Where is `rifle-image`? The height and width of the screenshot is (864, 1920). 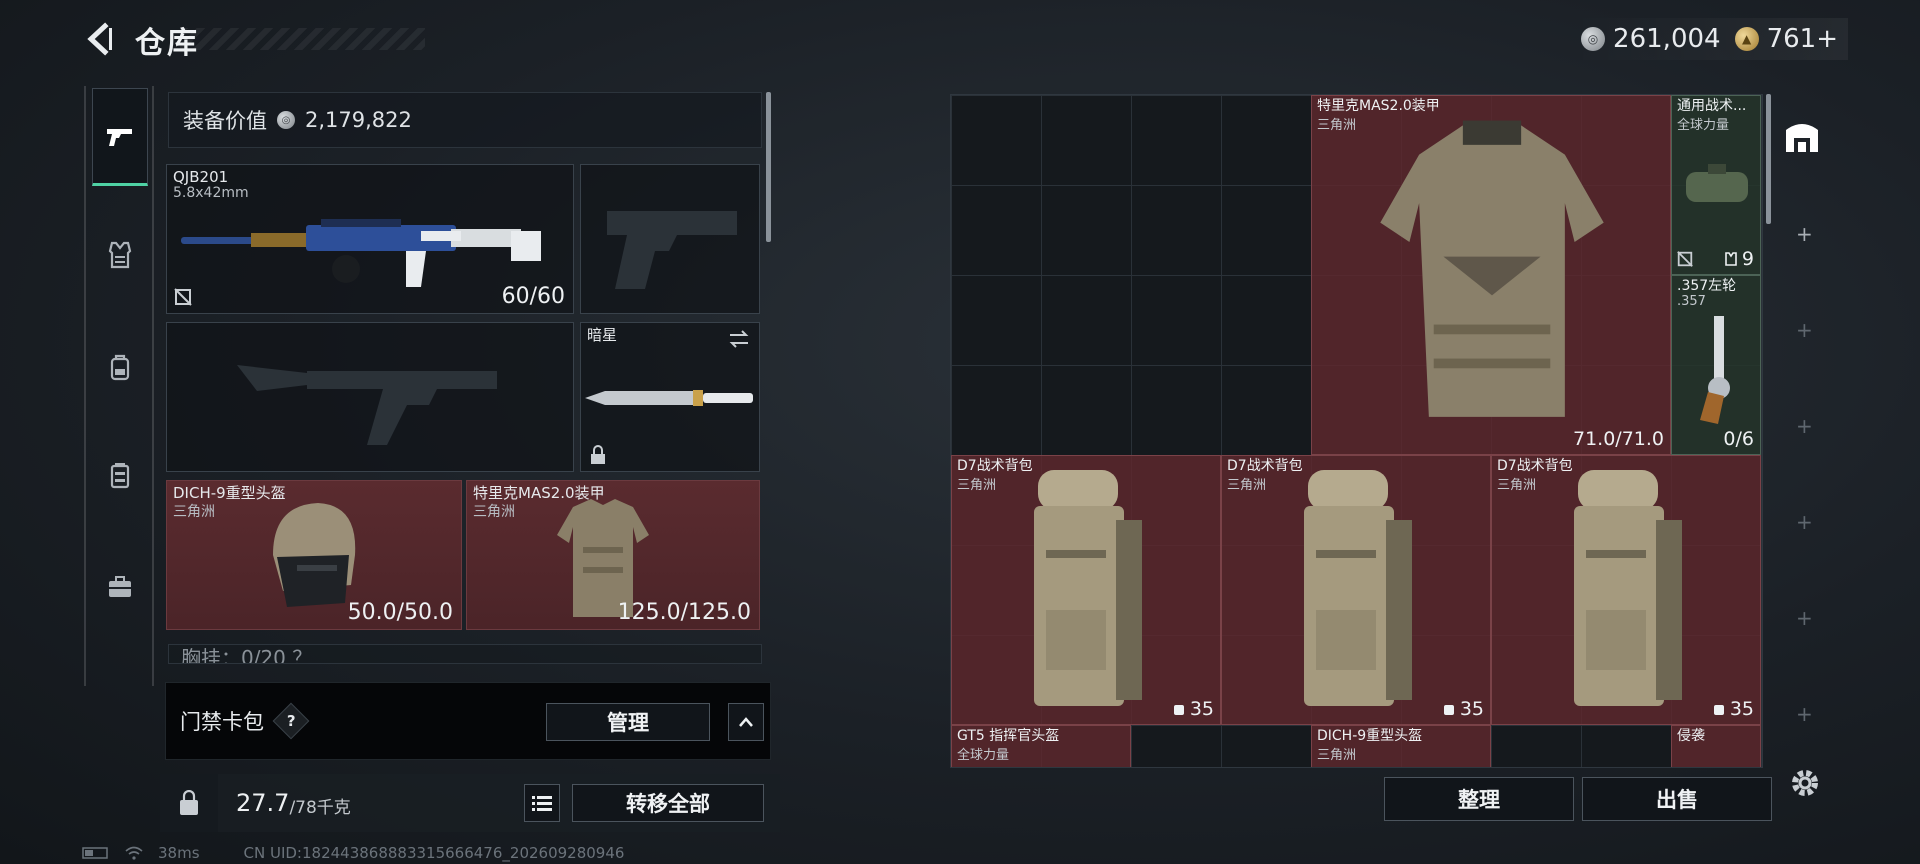
rifle-image is located at coordinates (361, 253).